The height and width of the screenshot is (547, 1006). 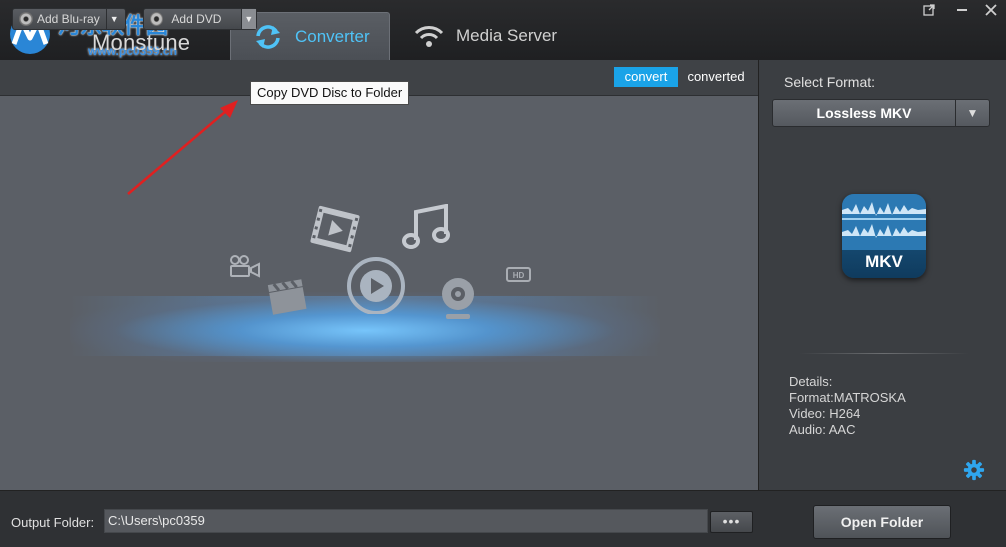 I want to click on film-icon, so click(x=335, y=229).